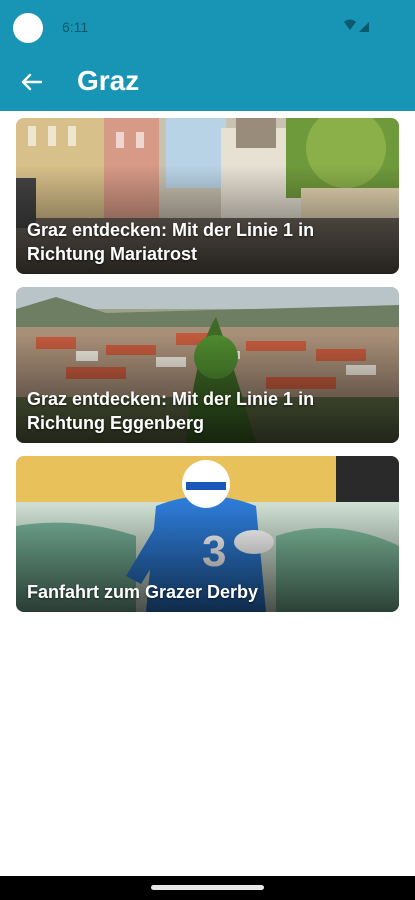  I want to click on camera-cutout, so click(28, 28).